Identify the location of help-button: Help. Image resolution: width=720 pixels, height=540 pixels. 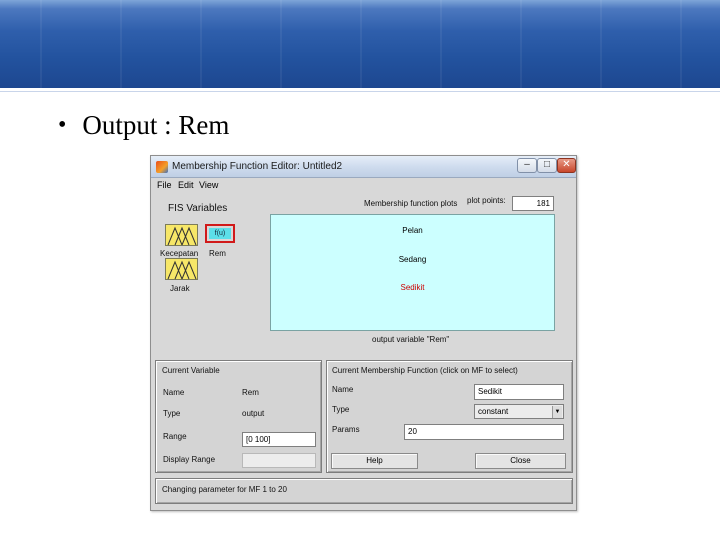
(374, 461).